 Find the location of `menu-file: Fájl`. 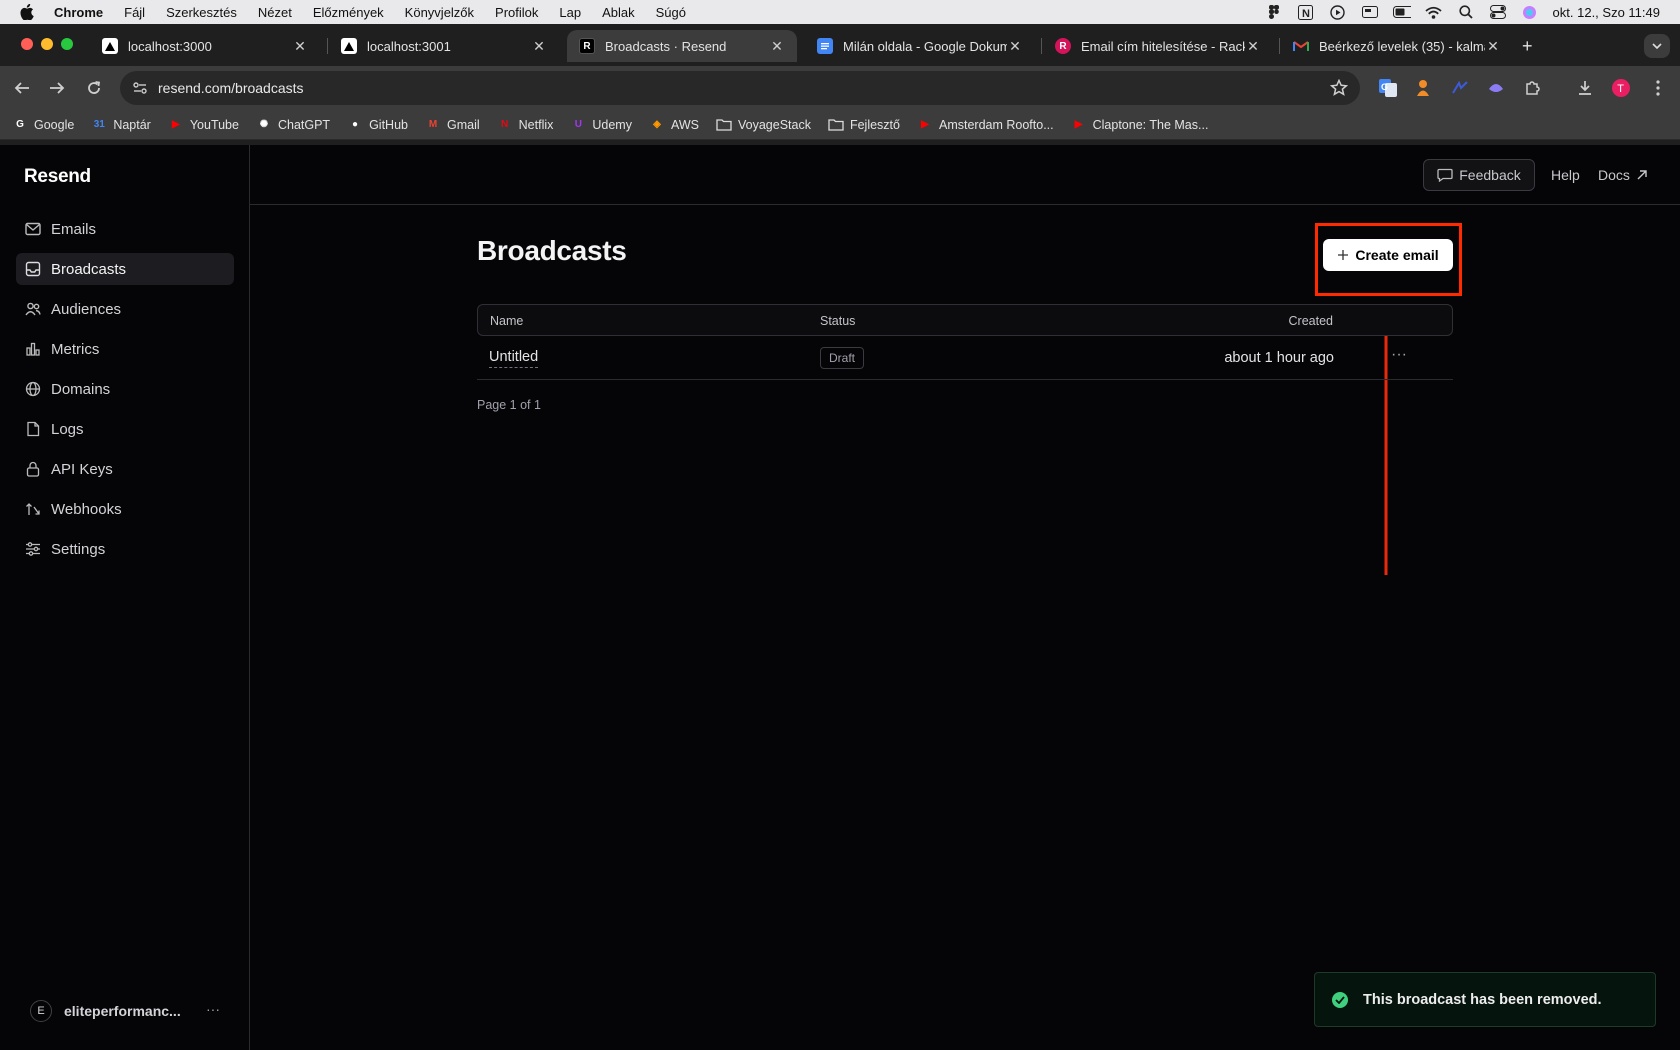

menu-file: Fájl is located at coordinates (134, 12).